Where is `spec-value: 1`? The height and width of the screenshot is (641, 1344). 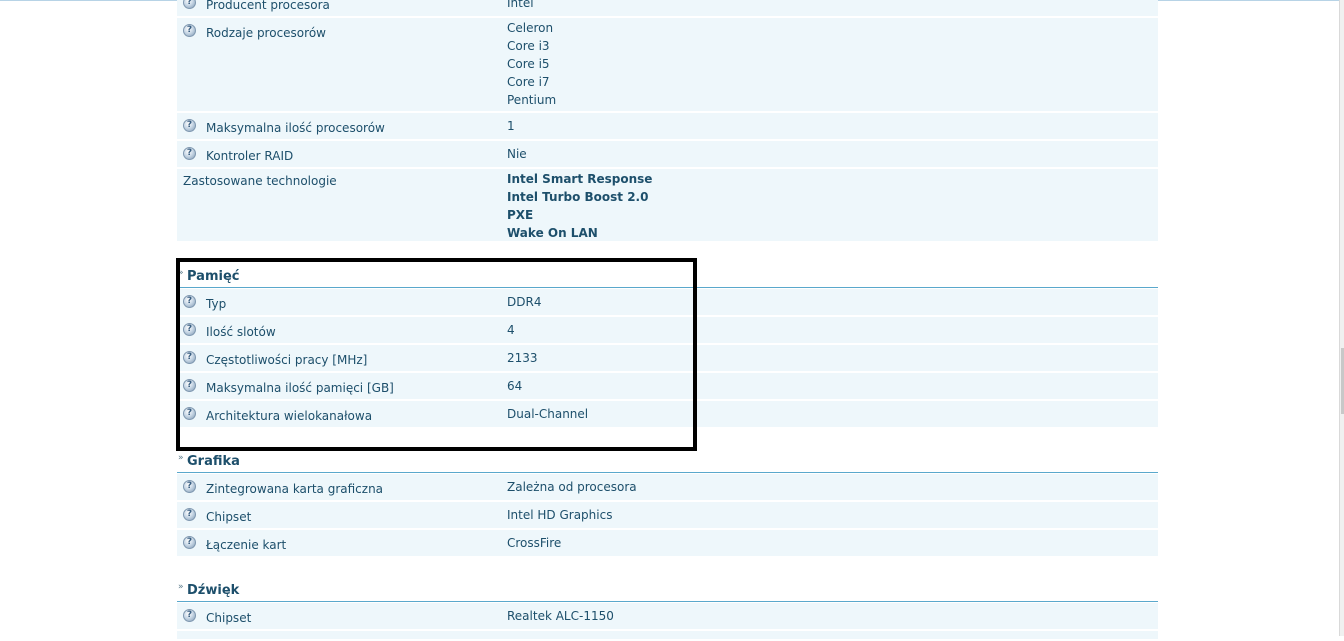 spec-value: 1 is located at coordinates (511, 126).